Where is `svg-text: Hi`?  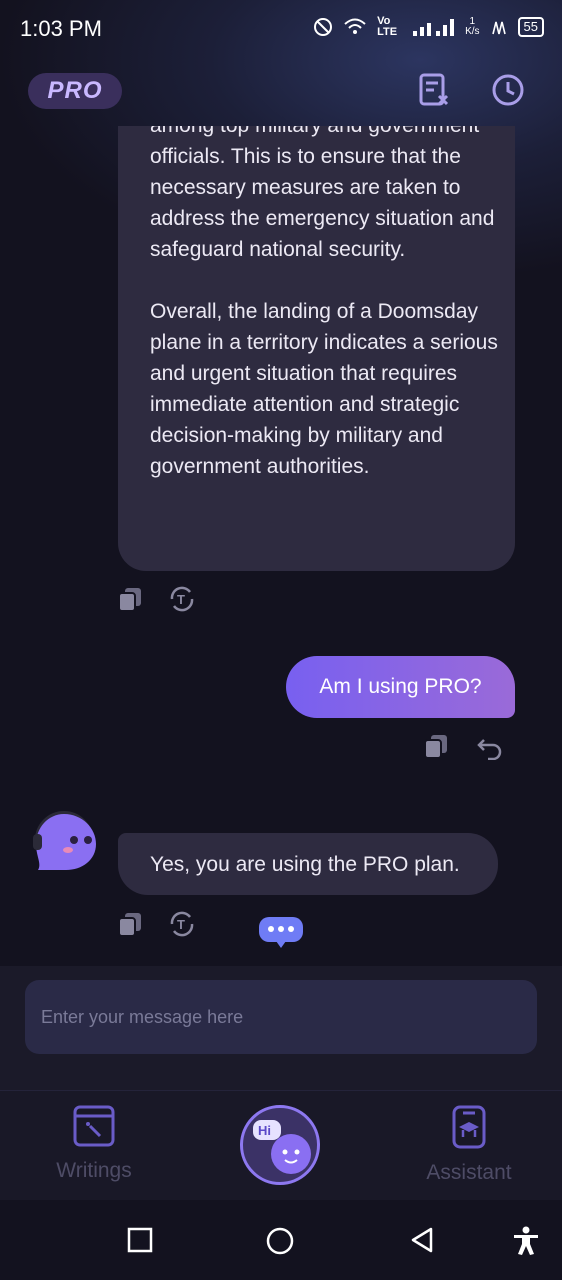 svg-text: Hi is located at coordinates (264, 1130).